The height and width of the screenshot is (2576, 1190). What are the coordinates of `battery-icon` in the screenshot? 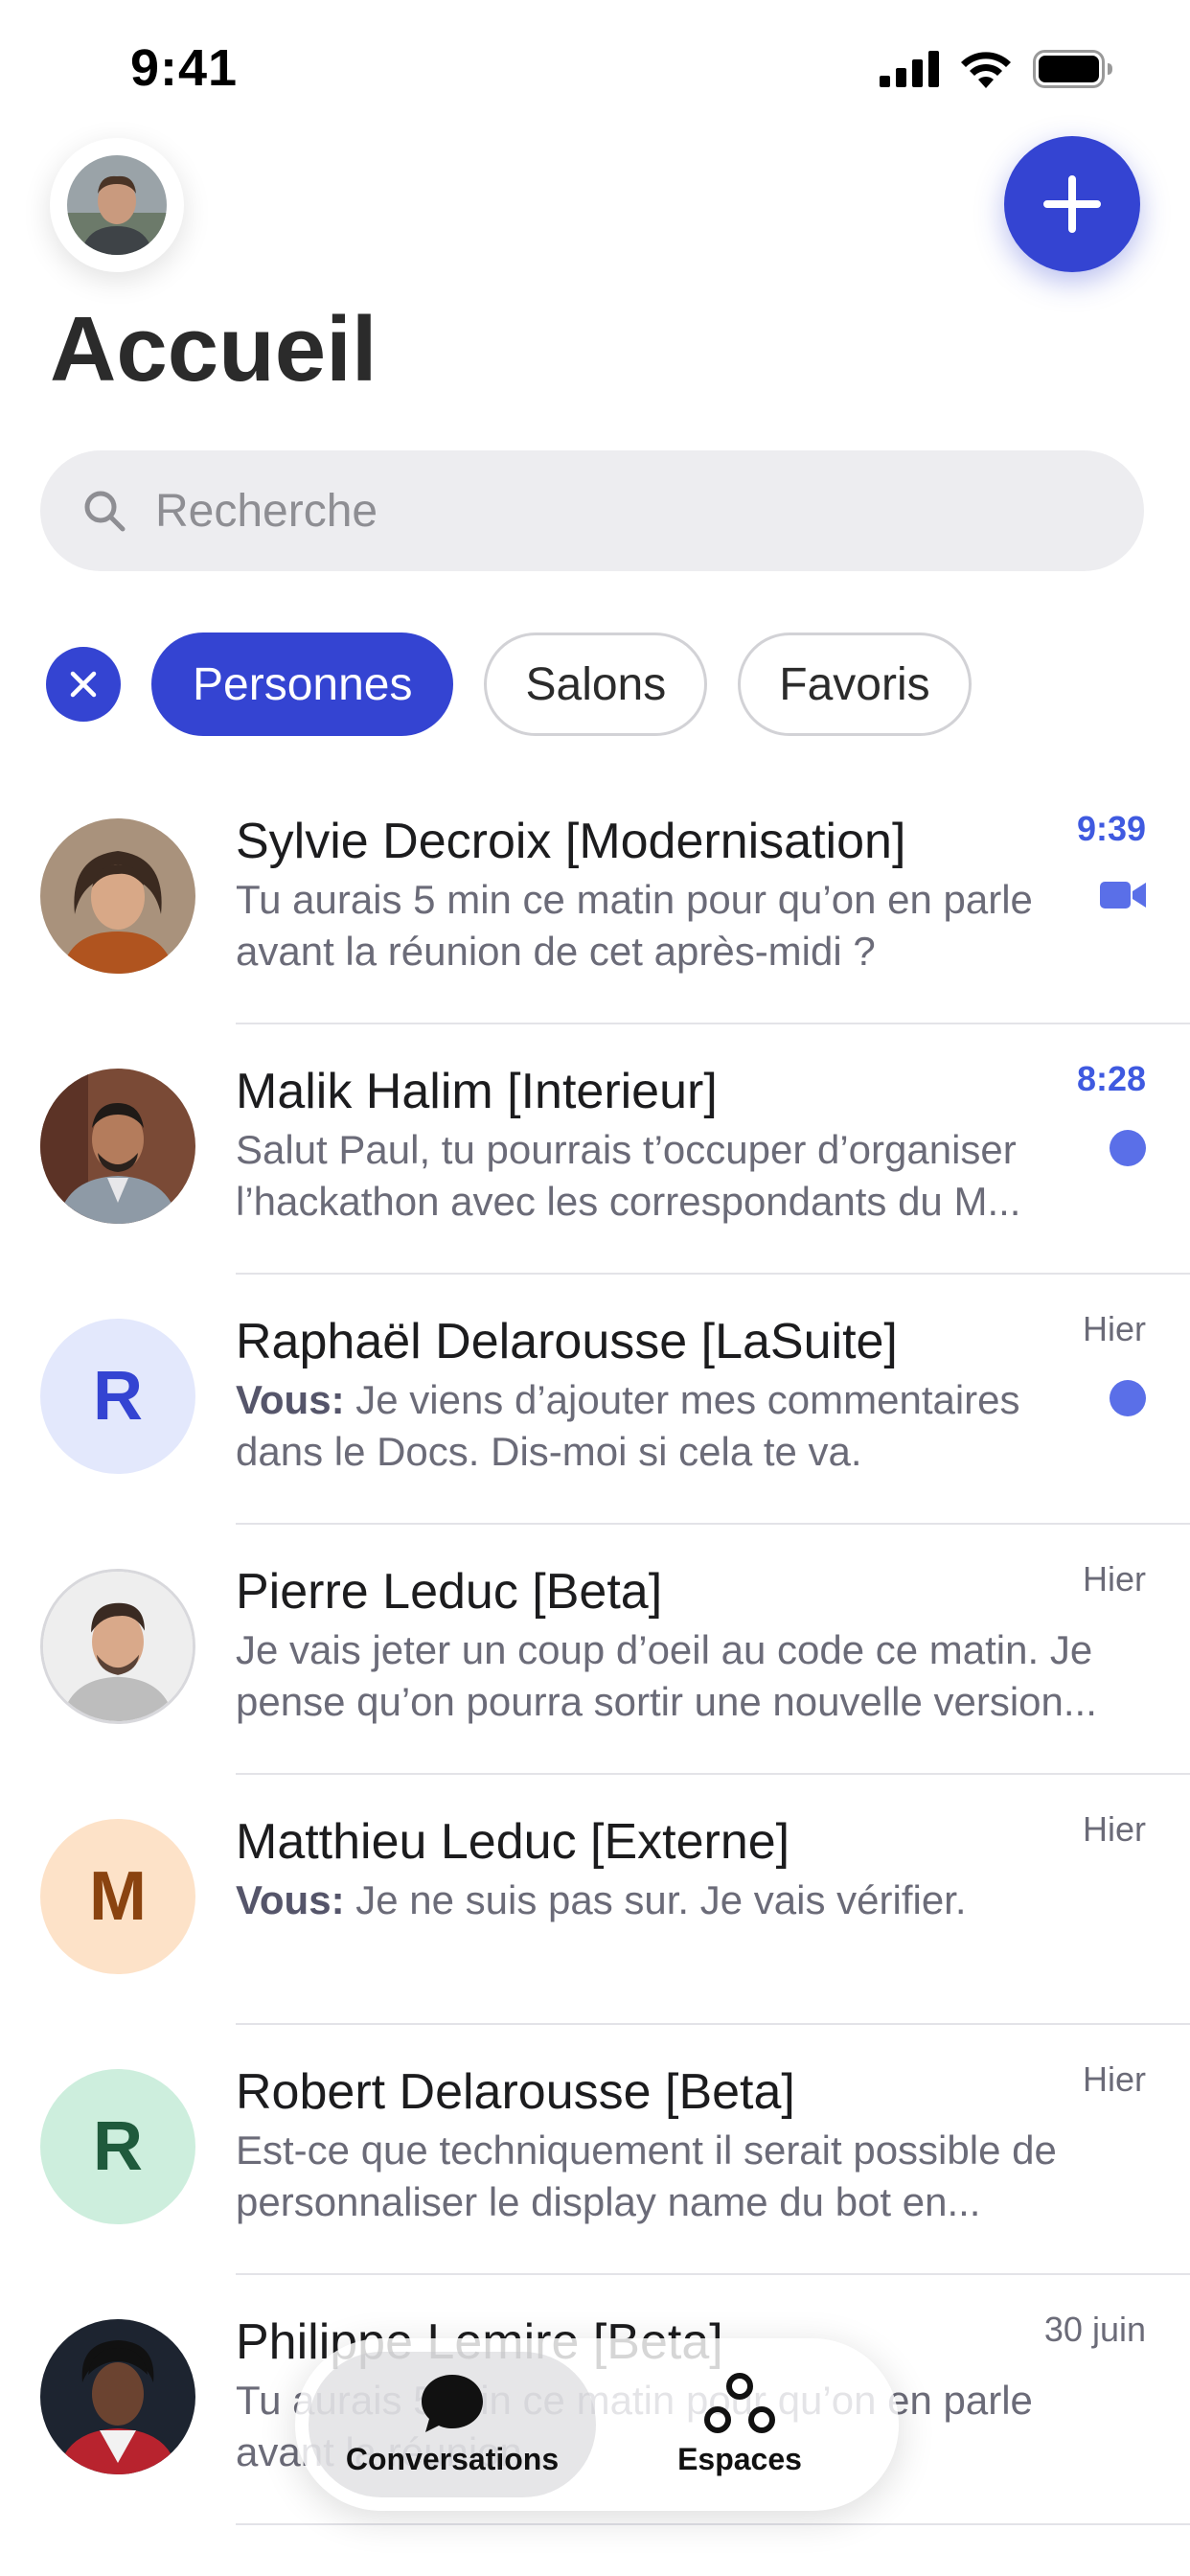 It's located at (1072, 69).